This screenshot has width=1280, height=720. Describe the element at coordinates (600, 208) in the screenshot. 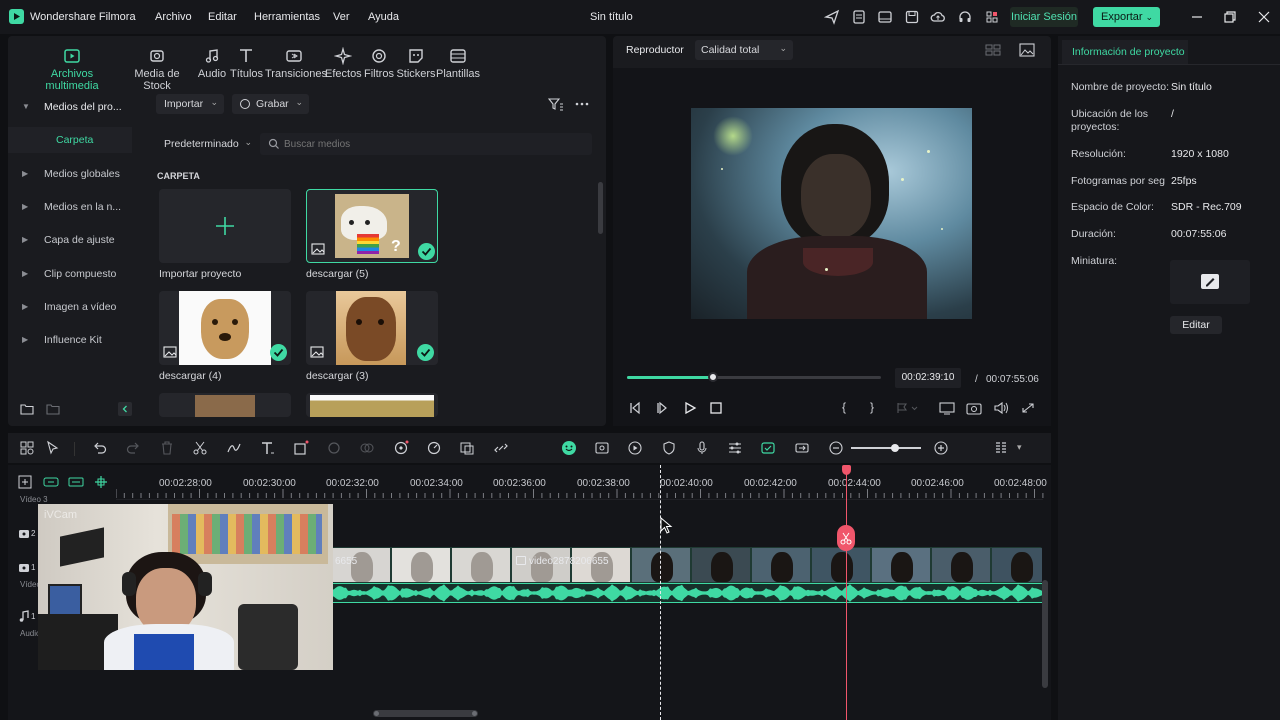

I see `media-scrollbar` at that location.